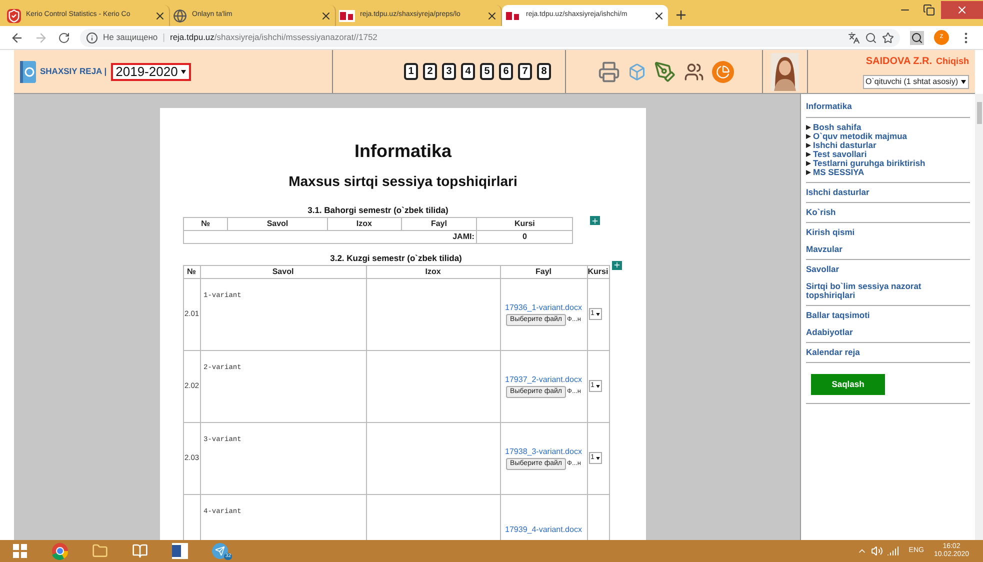 This screenshot has width=983, height=562. Describe the element at coordinates (929, 10) in the screenshot. I see `restore-icon` at that location.